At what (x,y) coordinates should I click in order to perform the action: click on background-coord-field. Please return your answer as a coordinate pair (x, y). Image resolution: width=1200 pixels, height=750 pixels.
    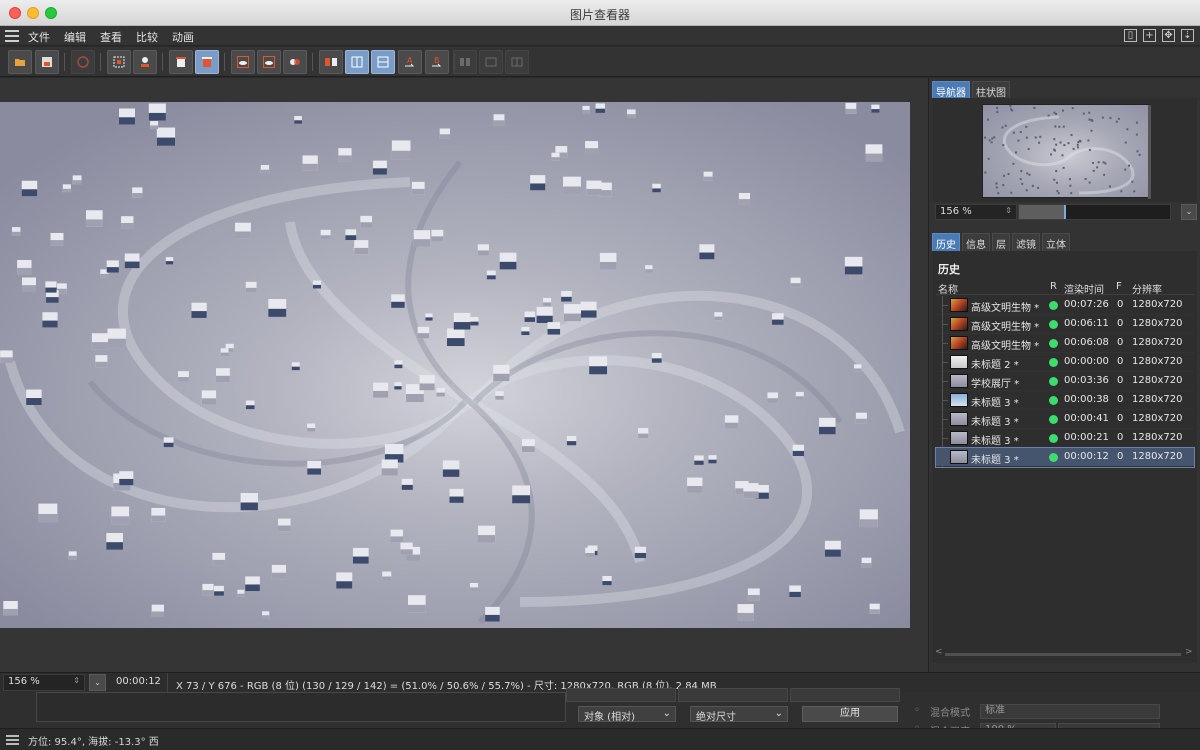
    Looking at the image, I should click on (621, 695).